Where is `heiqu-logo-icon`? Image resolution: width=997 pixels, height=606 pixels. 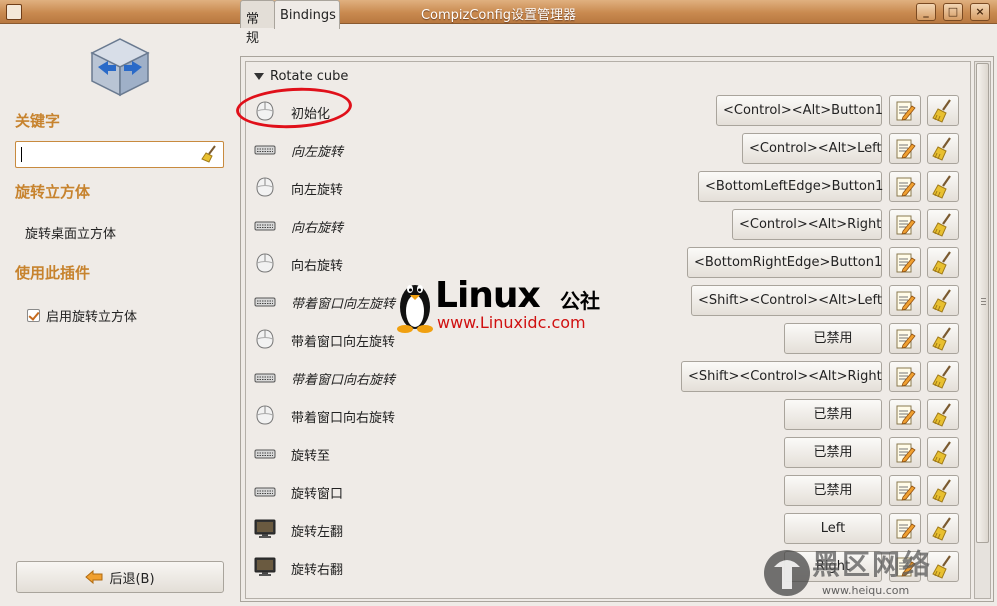
heiqu-logo-icon is located at coordinates (787, 573).